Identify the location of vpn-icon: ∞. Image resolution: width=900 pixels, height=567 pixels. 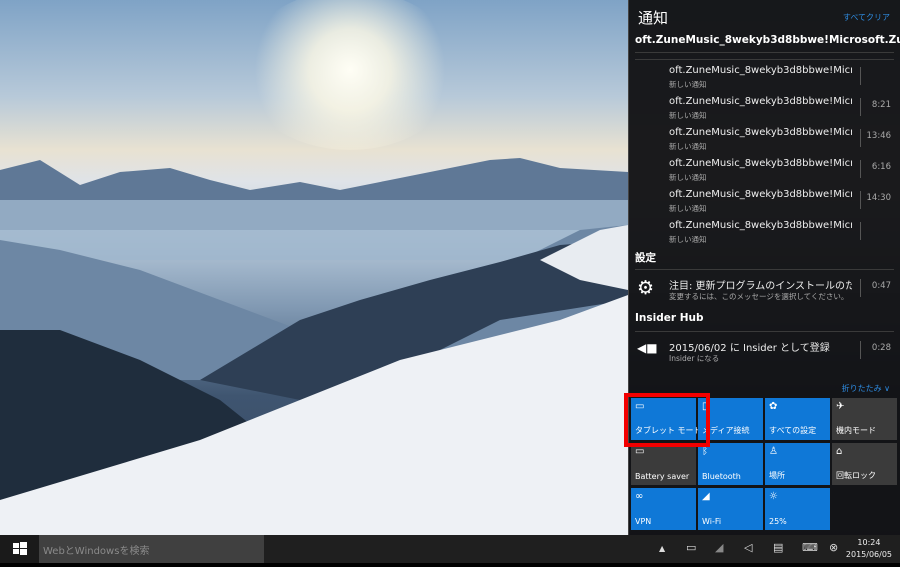
(639, 496).